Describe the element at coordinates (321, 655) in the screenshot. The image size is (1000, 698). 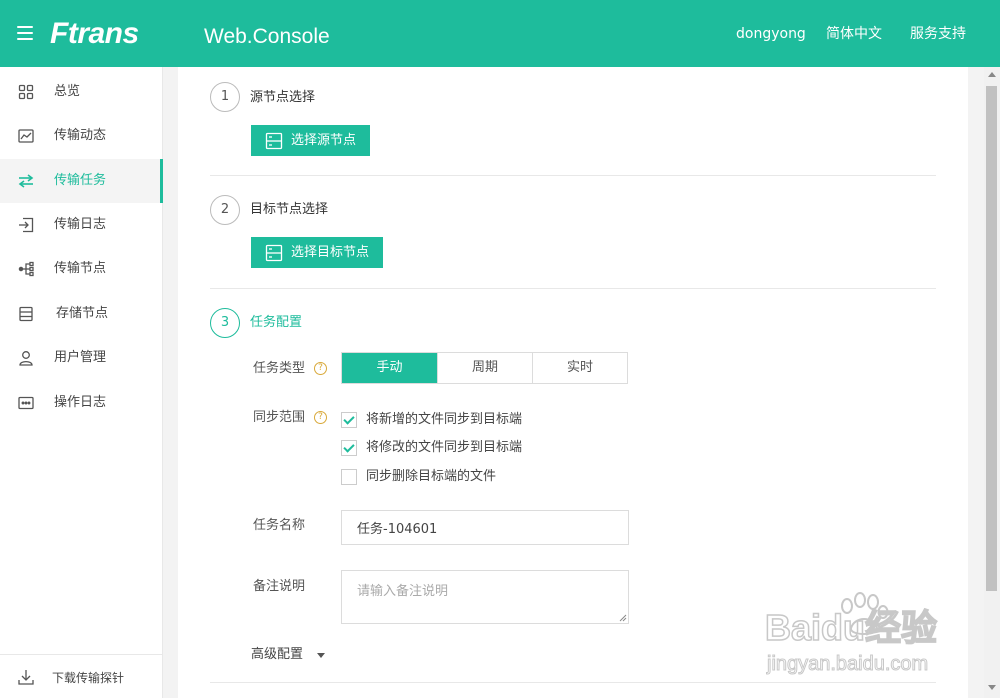
I see `caret-down-icon` at that location.